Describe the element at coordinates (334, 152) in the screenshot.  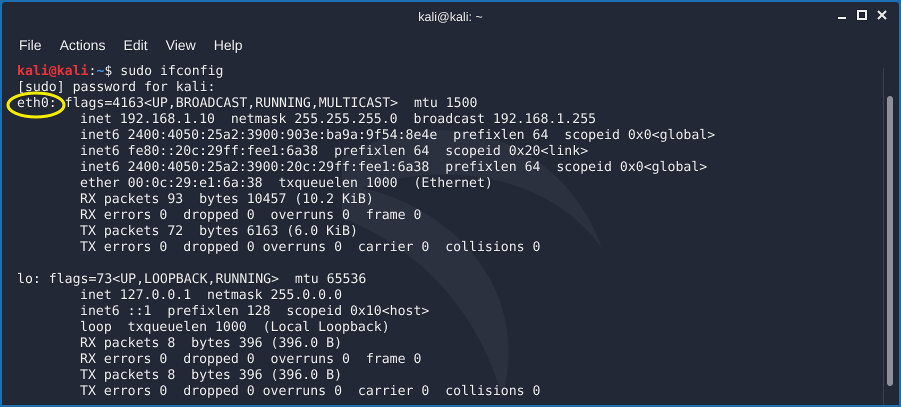
I see `output-line: inet6 fe80::20c:29ff:fee1:6a38 prefixlen 64 scopeid 0x20<link>` at that location.